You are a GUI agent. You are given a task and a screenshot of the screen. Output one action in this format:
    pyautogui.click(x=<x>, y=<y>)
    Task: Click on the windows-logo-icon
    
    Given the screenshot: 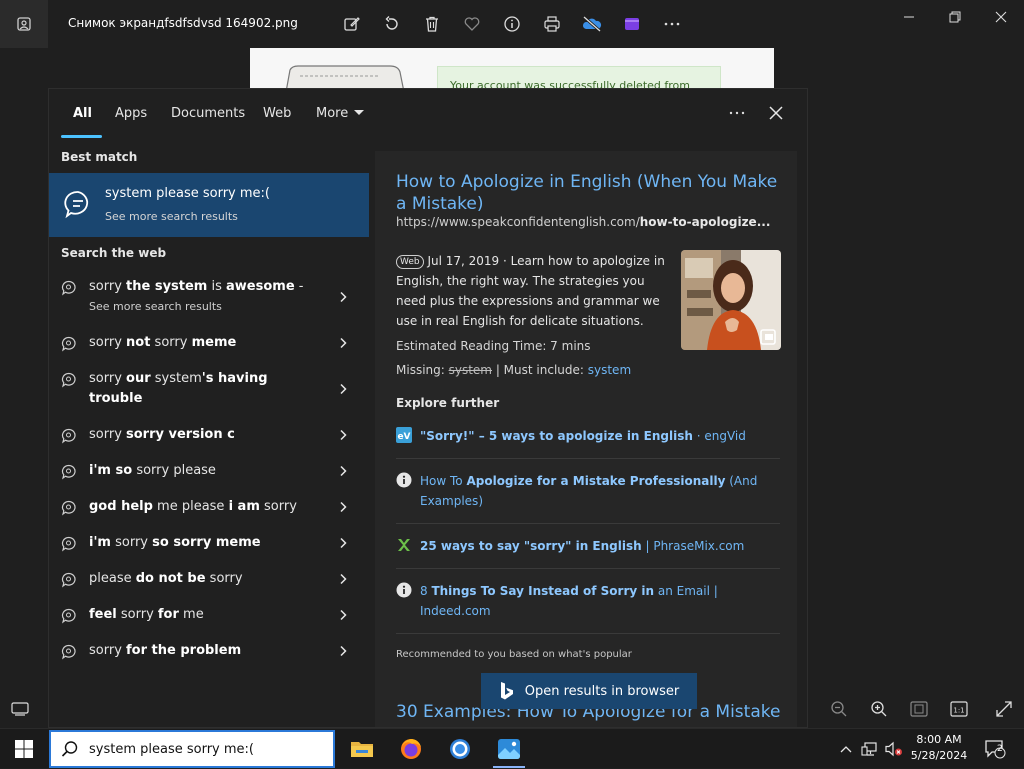 What is the action you would take?
    pyautogui.click(x=24, y=749)
    